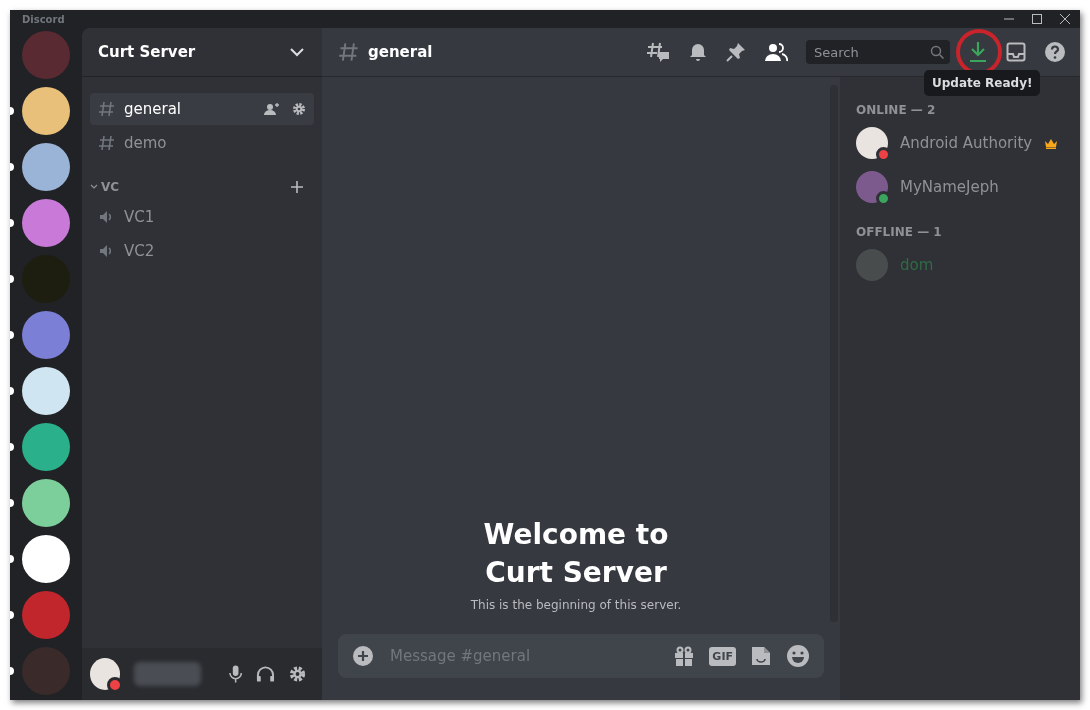 This screenshot has width=1090, height=710. I want to click on invite-icon, so click(272, 109).